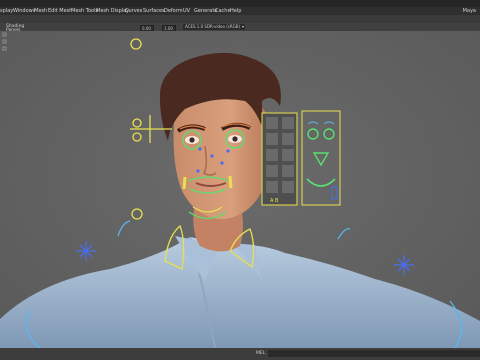 The height and width of the screenshot is (360, 480). What do you see at coordinates (40, 11) in the screenshot?
I see `menu-mesh: Mesh` at bounding box center [40, 11].